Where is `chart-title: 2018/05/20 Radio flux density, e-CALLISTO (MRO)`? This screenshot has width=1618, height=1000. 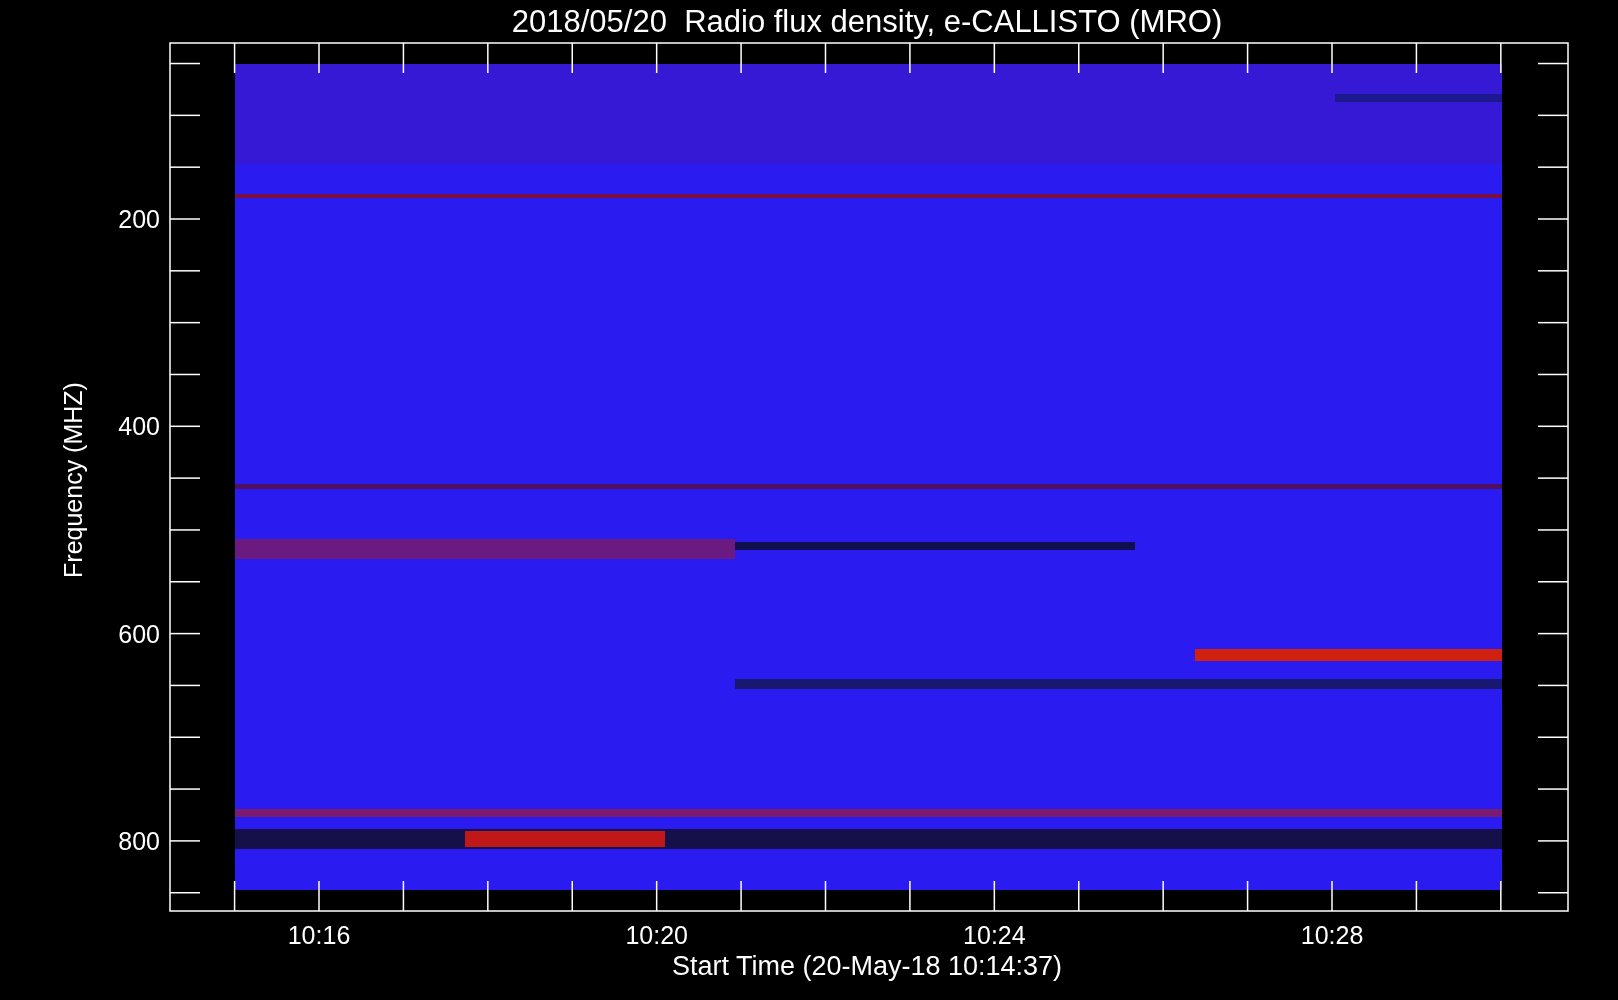
chart-title: 2018/05/20 Radio flux density, e-CALLISTO (MRO) is located at coordinates (867, 21).